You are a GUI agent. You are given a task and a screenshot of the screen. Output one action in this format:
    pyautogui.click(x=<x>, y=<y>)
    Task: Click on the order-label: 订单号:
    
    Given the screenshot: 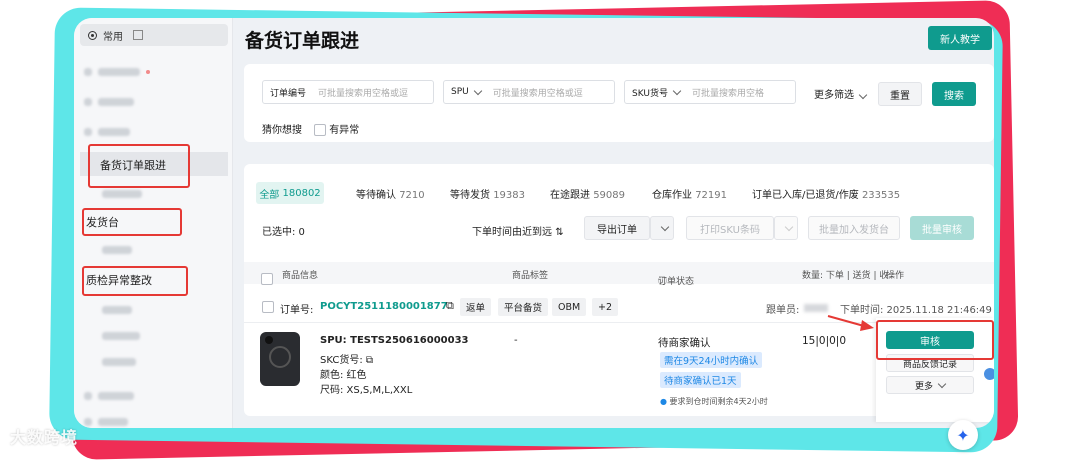 What is the action you would take?
    pyautogui.click(x=297, y=310)
    